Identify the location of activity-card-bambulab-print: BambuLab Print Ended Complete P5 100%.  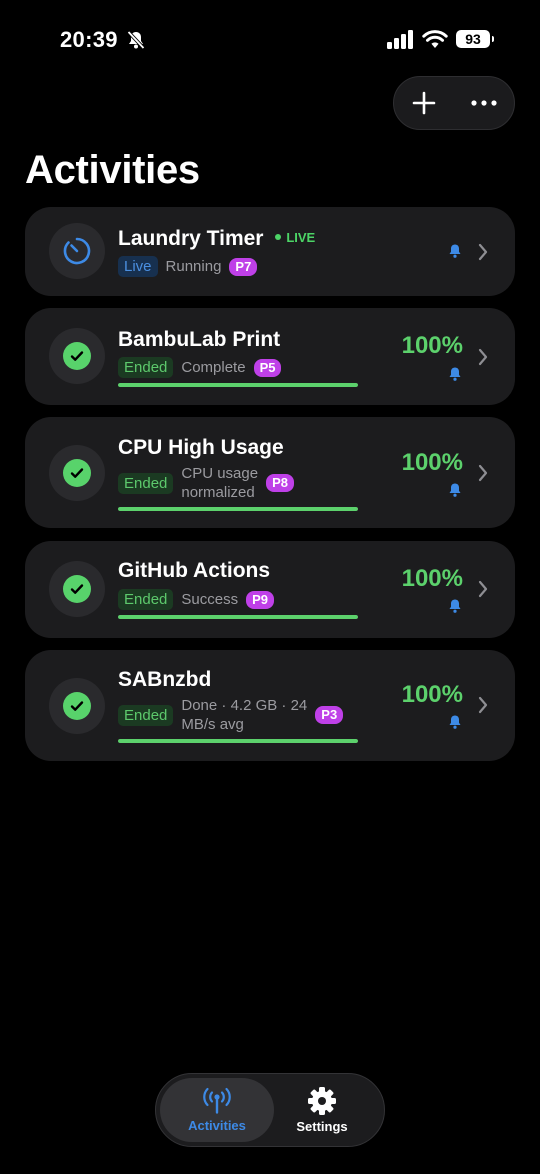
(270, 356).